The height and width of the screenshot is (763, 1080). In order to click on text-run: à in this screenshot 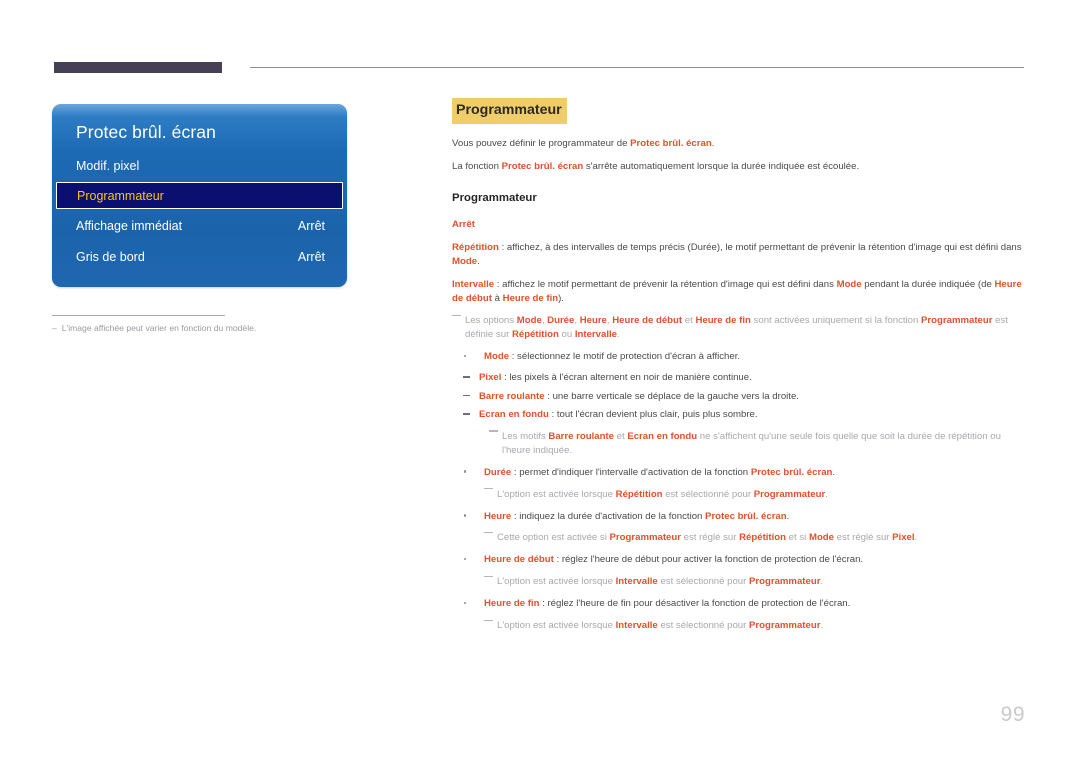, I will do `click(497, 298)`.